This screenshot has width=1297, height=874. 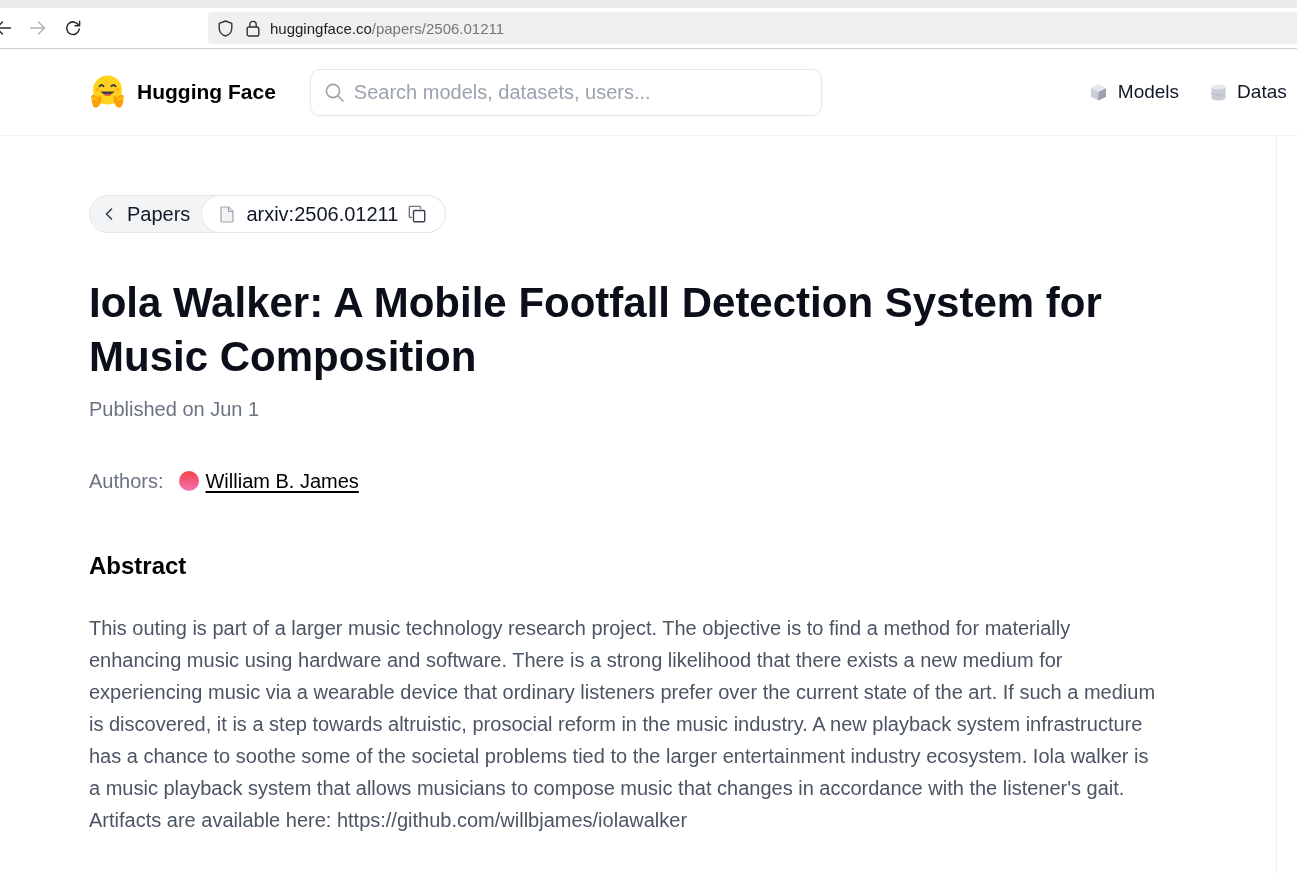 What do you see at coordinates (282, 481) in the screenshot?
I see `author-link: William B. James` at bounding box center [282, 481].